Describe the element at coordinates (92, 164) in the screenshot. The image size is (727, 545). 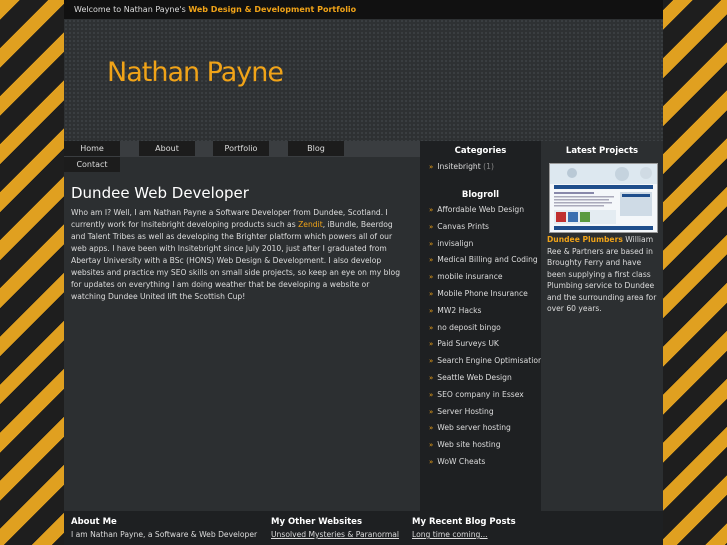
I see `nav-contact: Contact` at that location.